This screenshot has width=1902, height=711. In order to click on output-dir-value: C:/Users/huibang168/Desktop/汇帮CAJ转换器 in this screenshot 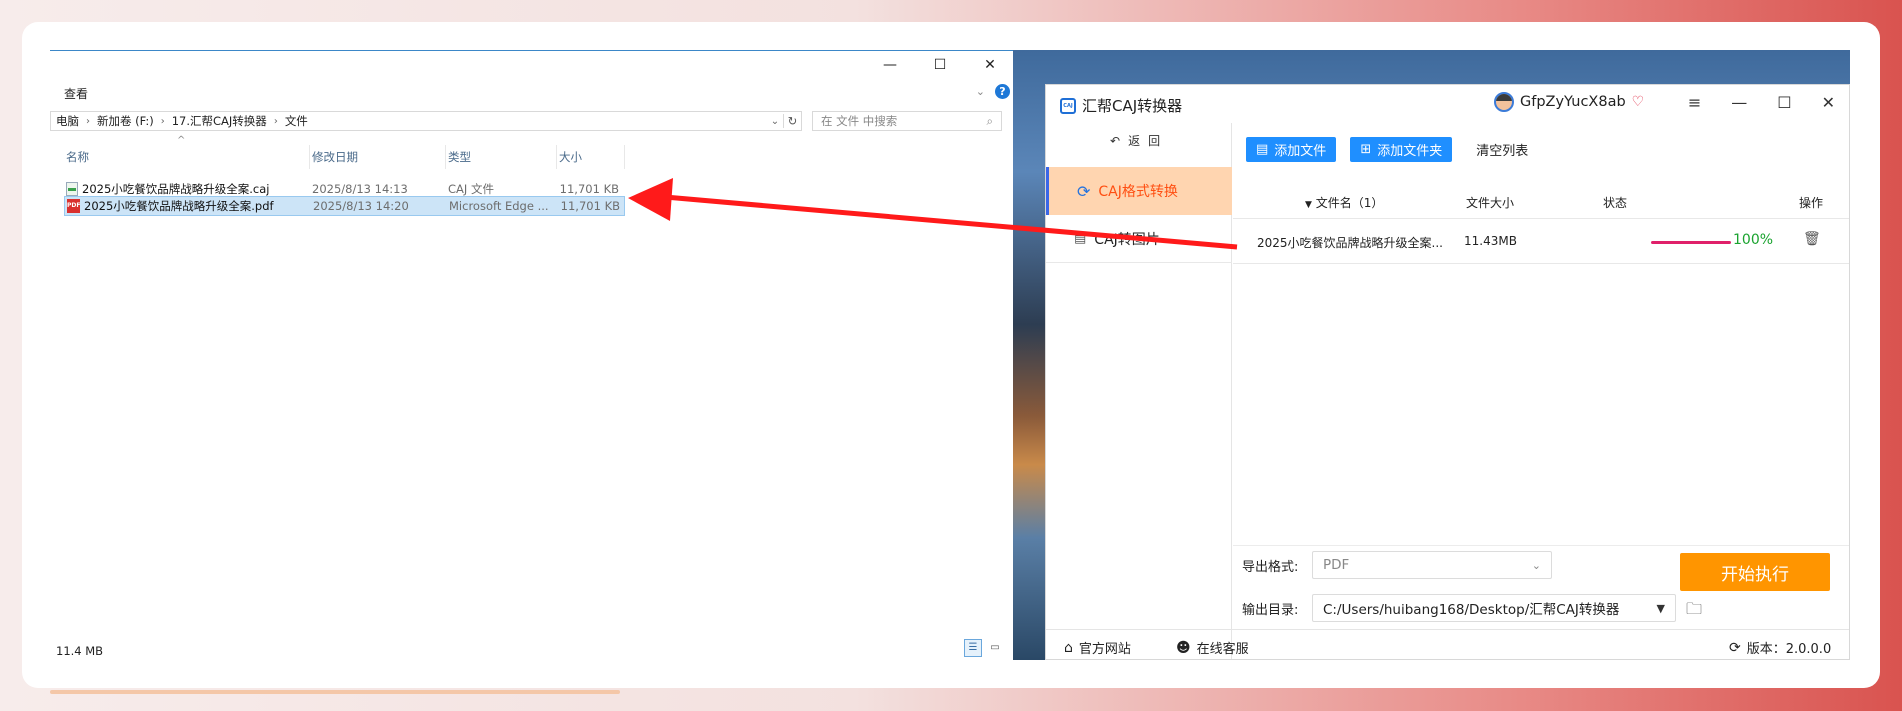, I will do `click(1471, 610)`.